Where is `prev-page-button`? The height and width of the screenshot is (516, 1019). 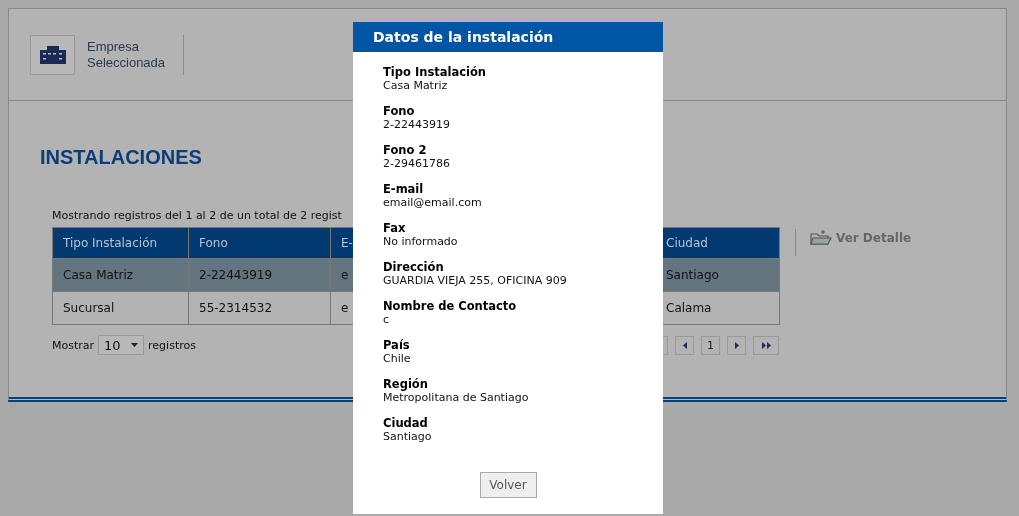 prev-page-button is located at coordinates (684, 345).